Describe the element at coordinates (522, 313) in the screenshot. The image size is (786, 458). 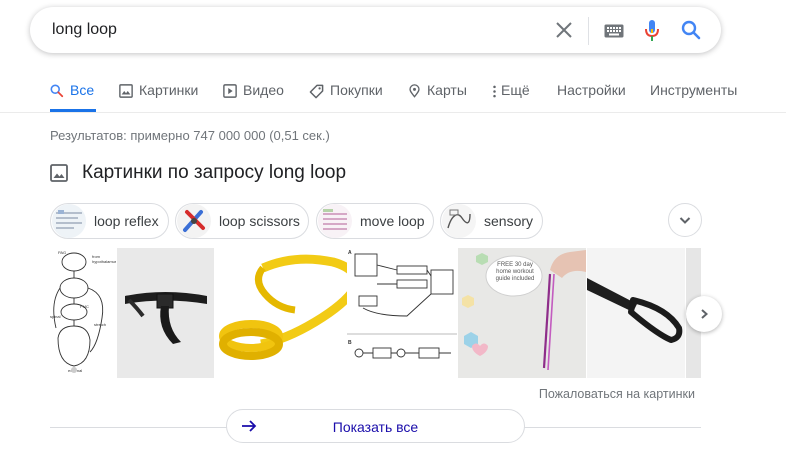
I see `image-result: FREE 30 day home workout guide included` at that location.